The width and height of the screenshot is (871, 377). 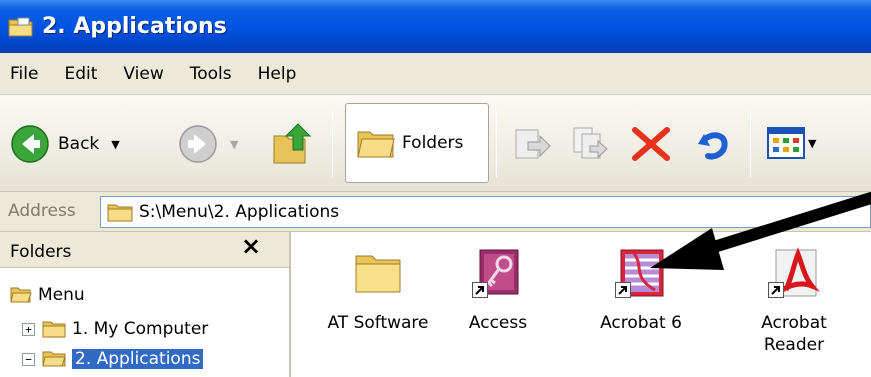 I want to click on menu-view: View, so click(x=144, y=74).